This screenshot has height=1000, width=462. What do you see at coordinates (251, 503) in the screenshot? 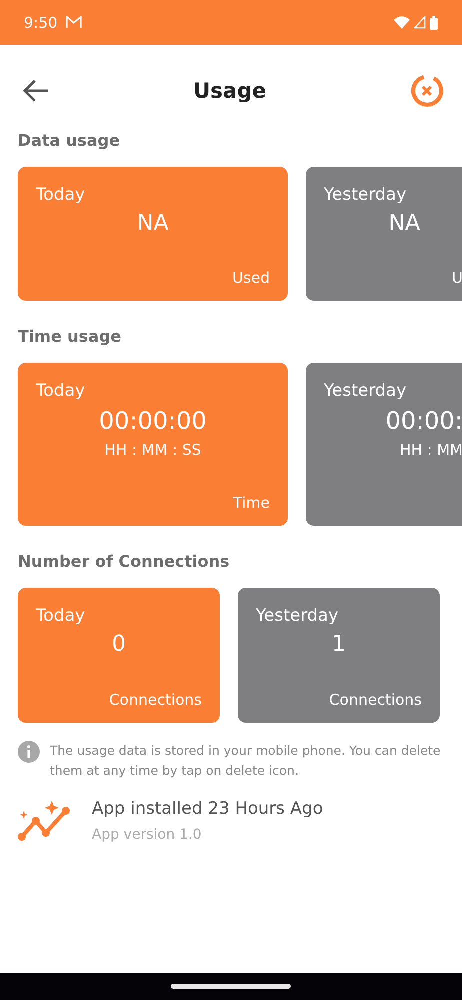
I see `card-unit: Time` at bounding box center [251, 503].